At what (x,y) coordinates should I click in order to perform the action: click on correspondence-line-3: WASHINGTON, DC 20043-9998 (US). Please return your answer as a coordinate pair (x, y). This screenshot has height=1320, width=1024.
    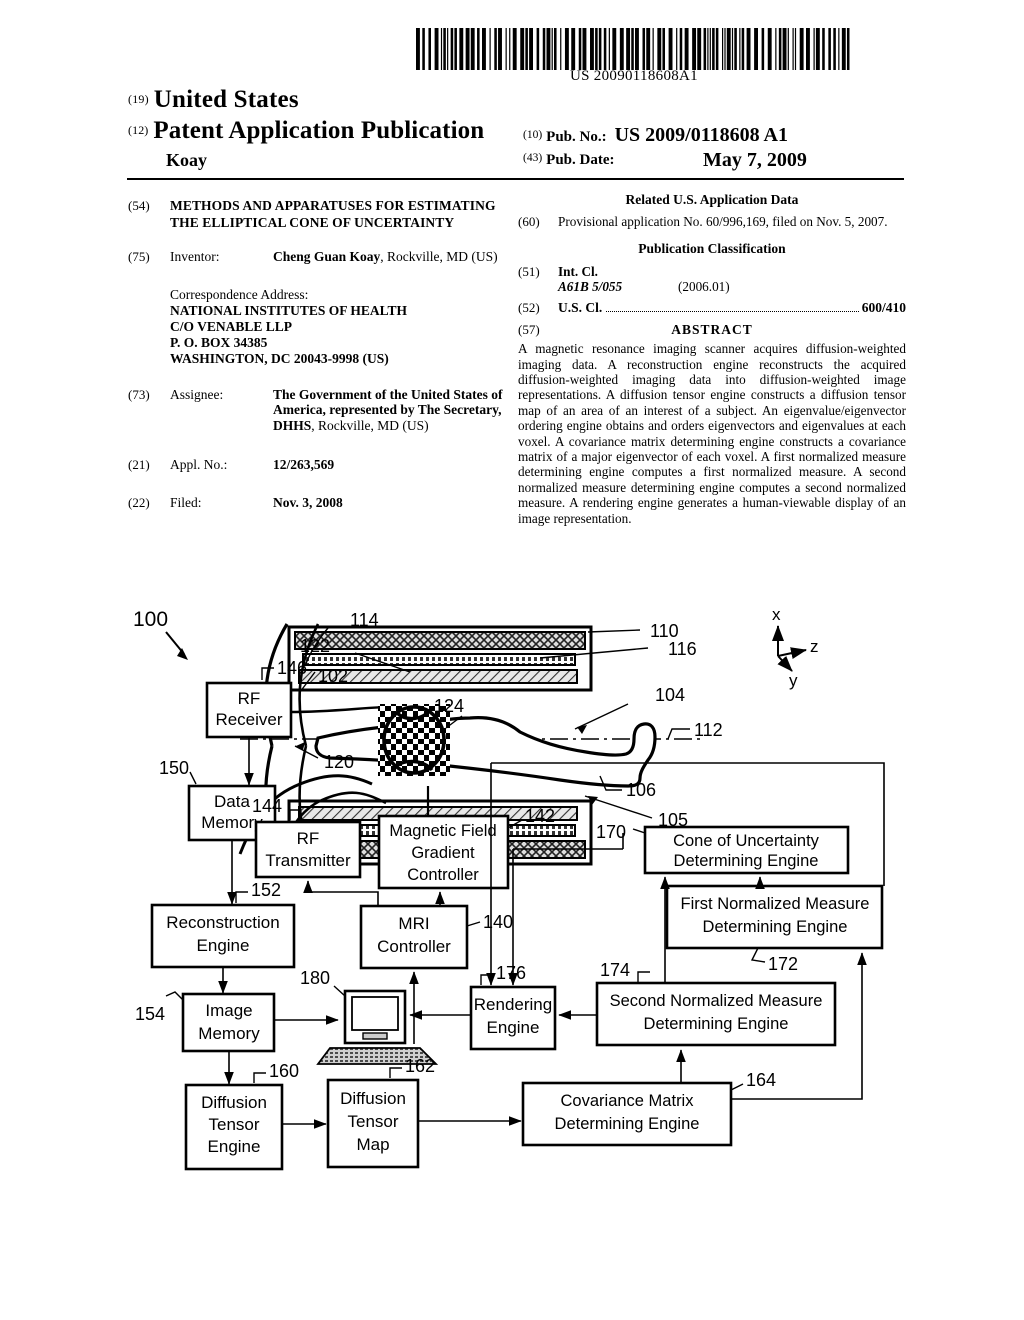
    Looking at the image, I should click on (279, 358).